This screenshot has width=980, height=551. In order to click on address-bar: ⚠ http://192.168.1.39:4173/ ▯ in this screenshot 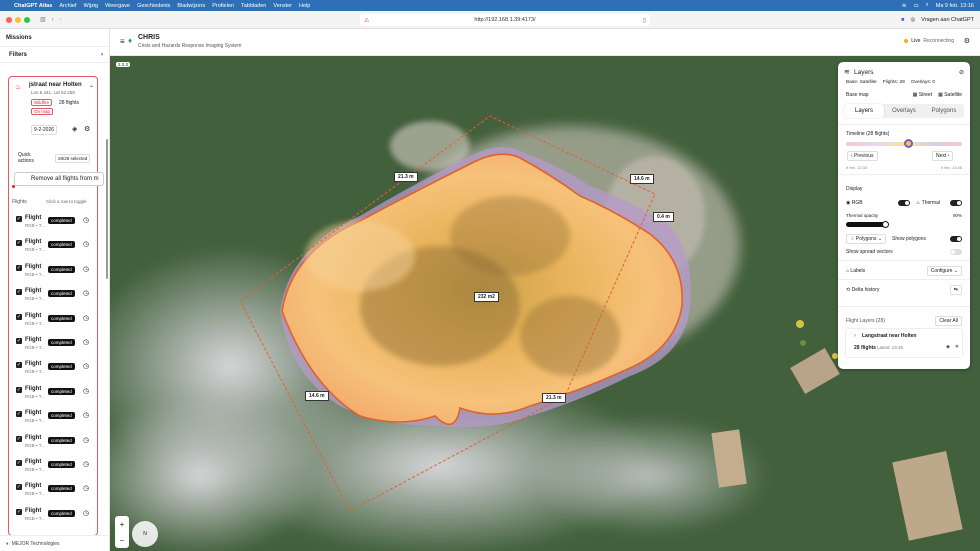, I will do `click(505, 20)`.